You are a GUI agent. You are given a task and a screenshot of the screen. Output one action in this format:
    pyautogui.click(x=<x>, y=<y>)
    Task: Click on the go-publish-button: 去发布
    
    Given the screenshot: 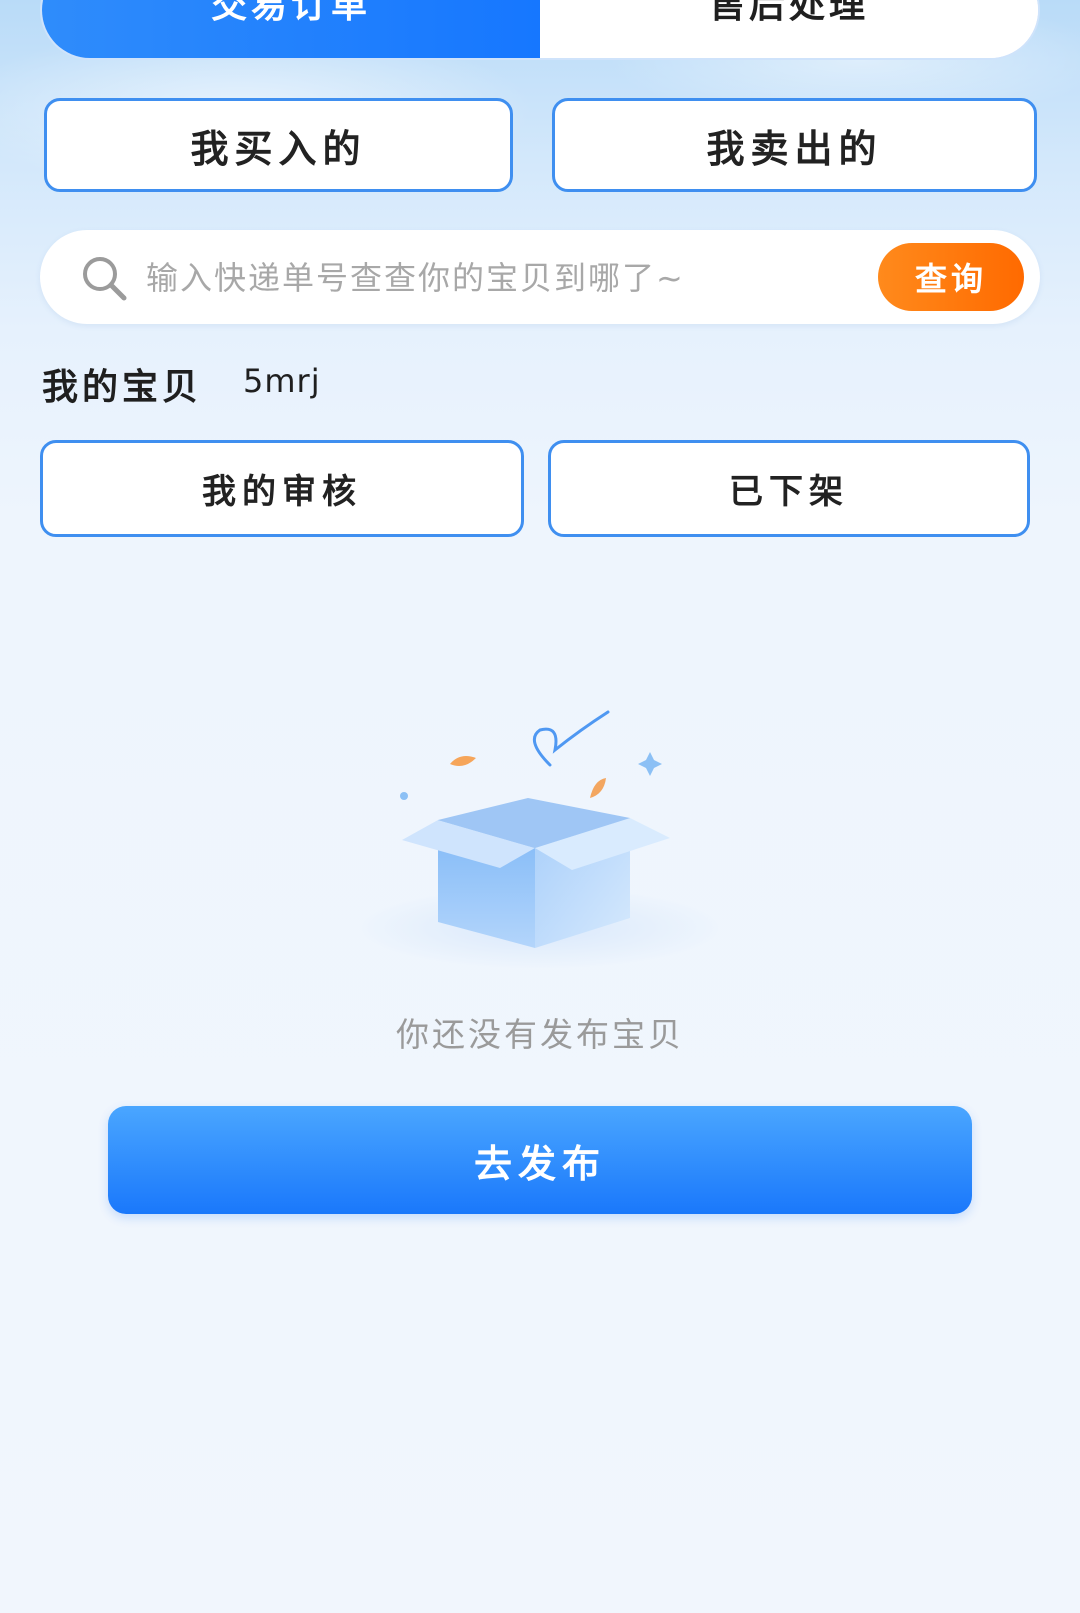 What is the action you would take?
    pyautogui.click(x=540, y=1160)
    